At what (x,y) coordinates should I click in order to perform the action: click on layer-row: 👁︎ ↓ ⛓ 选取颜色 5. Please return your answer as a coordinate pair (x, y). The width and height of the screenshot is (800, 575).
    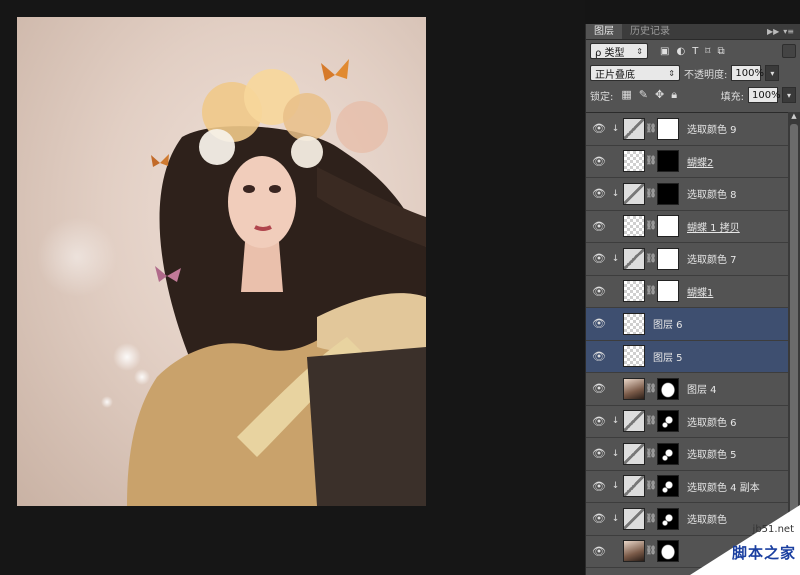
    Looking at the image, I should click on (687, 454).